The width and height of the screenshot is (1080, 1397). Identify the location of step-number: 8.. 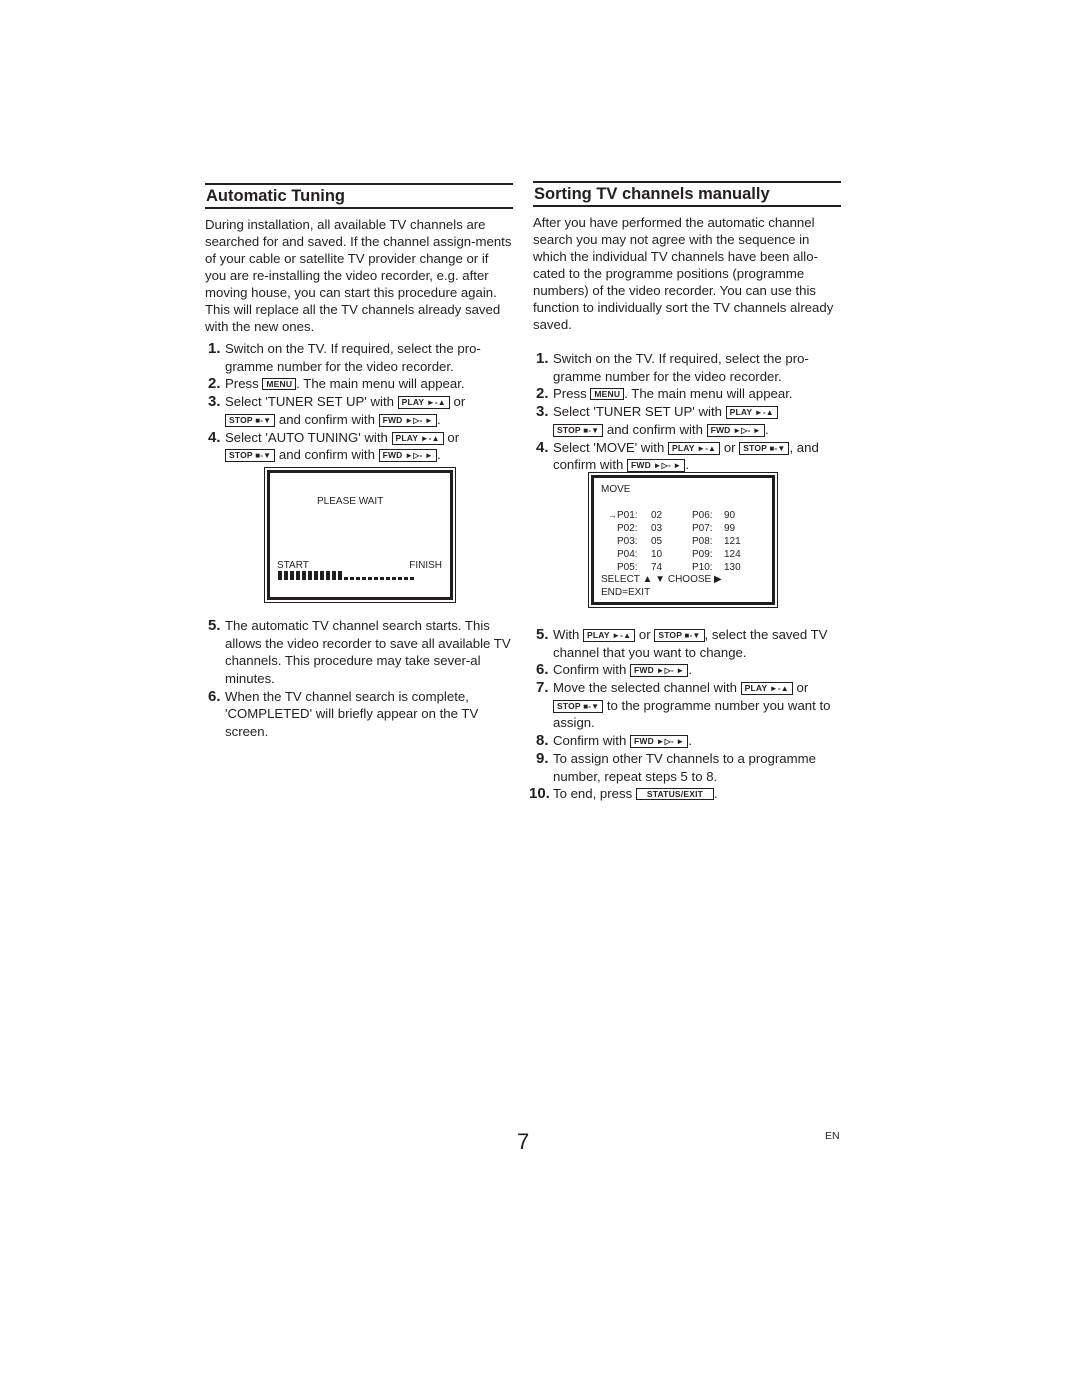
(542, 741).